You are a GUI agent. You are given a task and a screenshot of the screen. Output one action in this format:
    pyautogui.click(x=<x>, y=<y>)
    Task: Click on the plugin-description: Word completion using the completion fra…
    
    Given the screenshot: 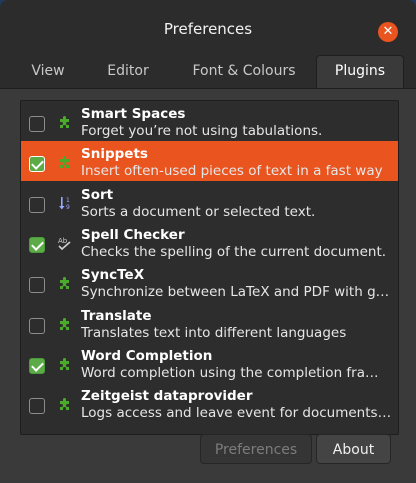 What is the action you would take?
    pyautogui.click(x=230, y=372)
    